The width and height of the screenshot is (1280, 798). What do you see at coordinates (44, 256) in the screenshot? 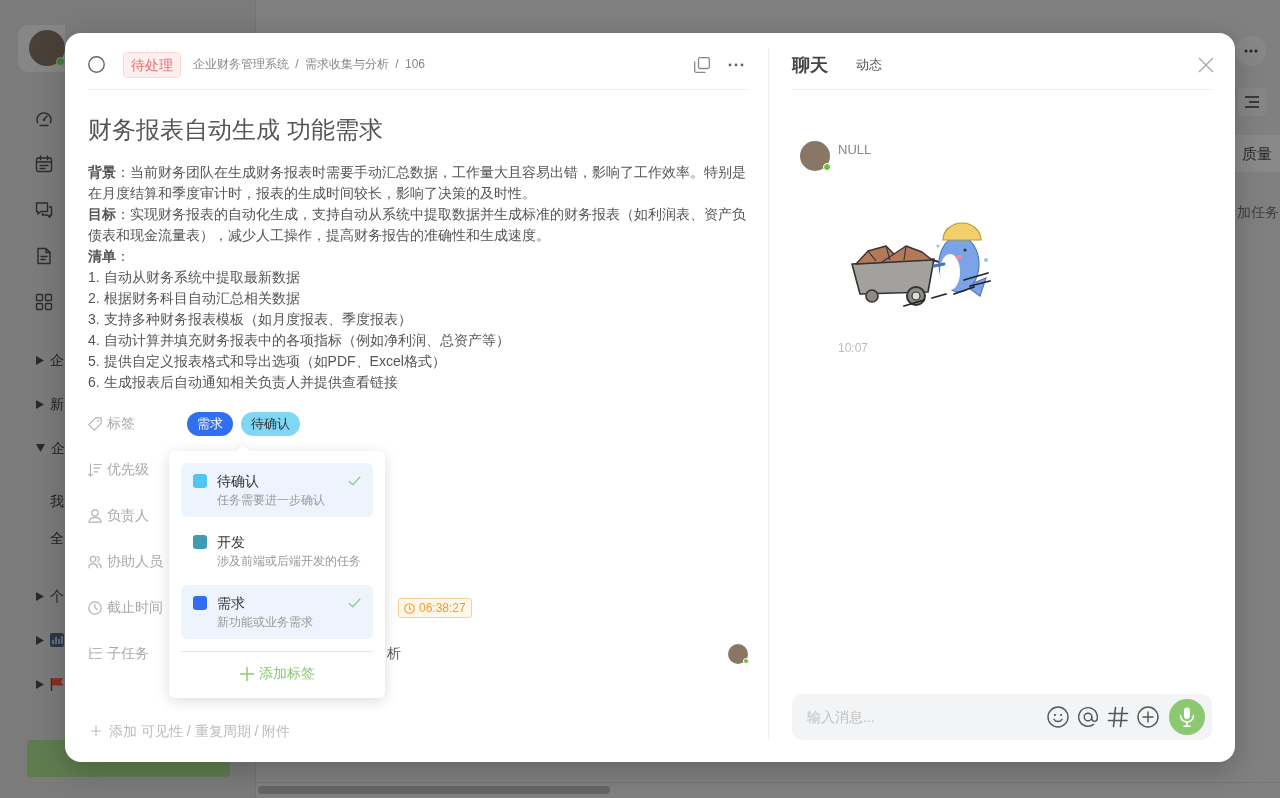
I see `document-icon` at bounding box center [44, 256].